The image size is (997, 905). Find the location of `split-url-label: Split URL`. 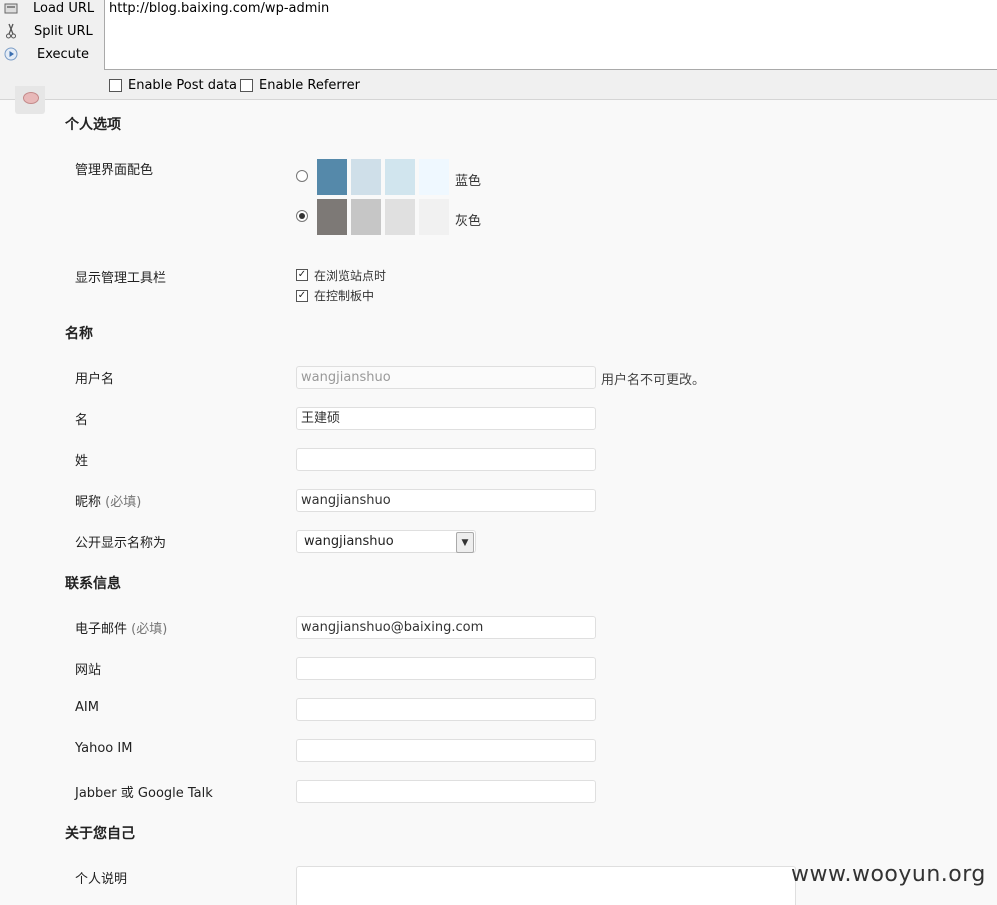

split-url-label: Split URL is located at coordinates (63, 31).